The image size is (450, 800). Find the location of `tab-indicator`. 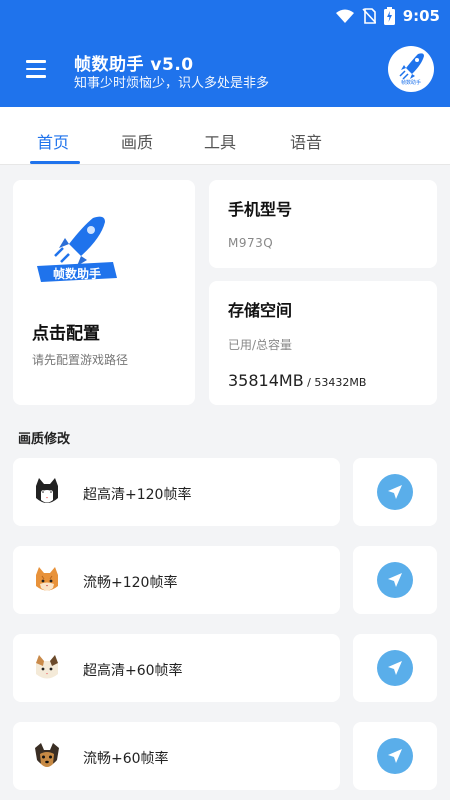

tab-indicator is located at coordinates (55, 162).